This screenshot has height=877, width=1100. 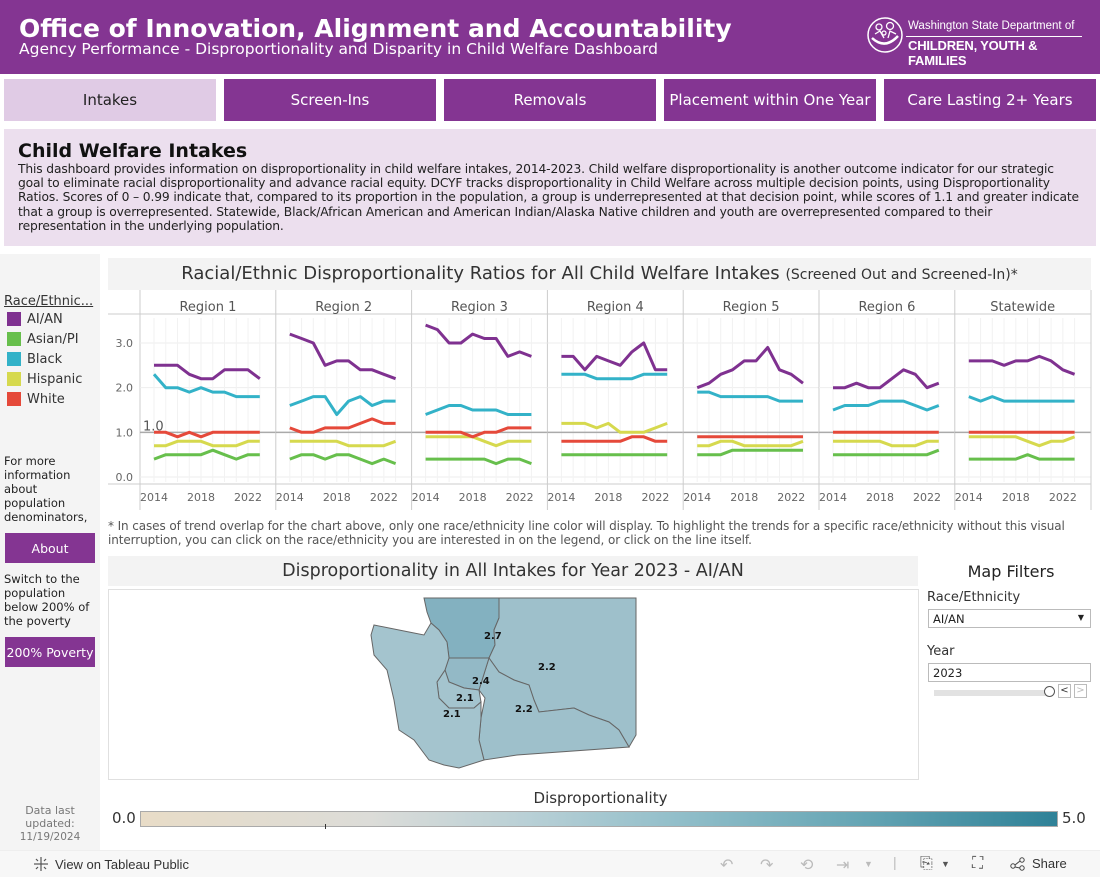 What do you see at coordinates (949, 619) in the screenshot?
I see `race-selected-value: AI/AN` at bounding box center [949, 619].